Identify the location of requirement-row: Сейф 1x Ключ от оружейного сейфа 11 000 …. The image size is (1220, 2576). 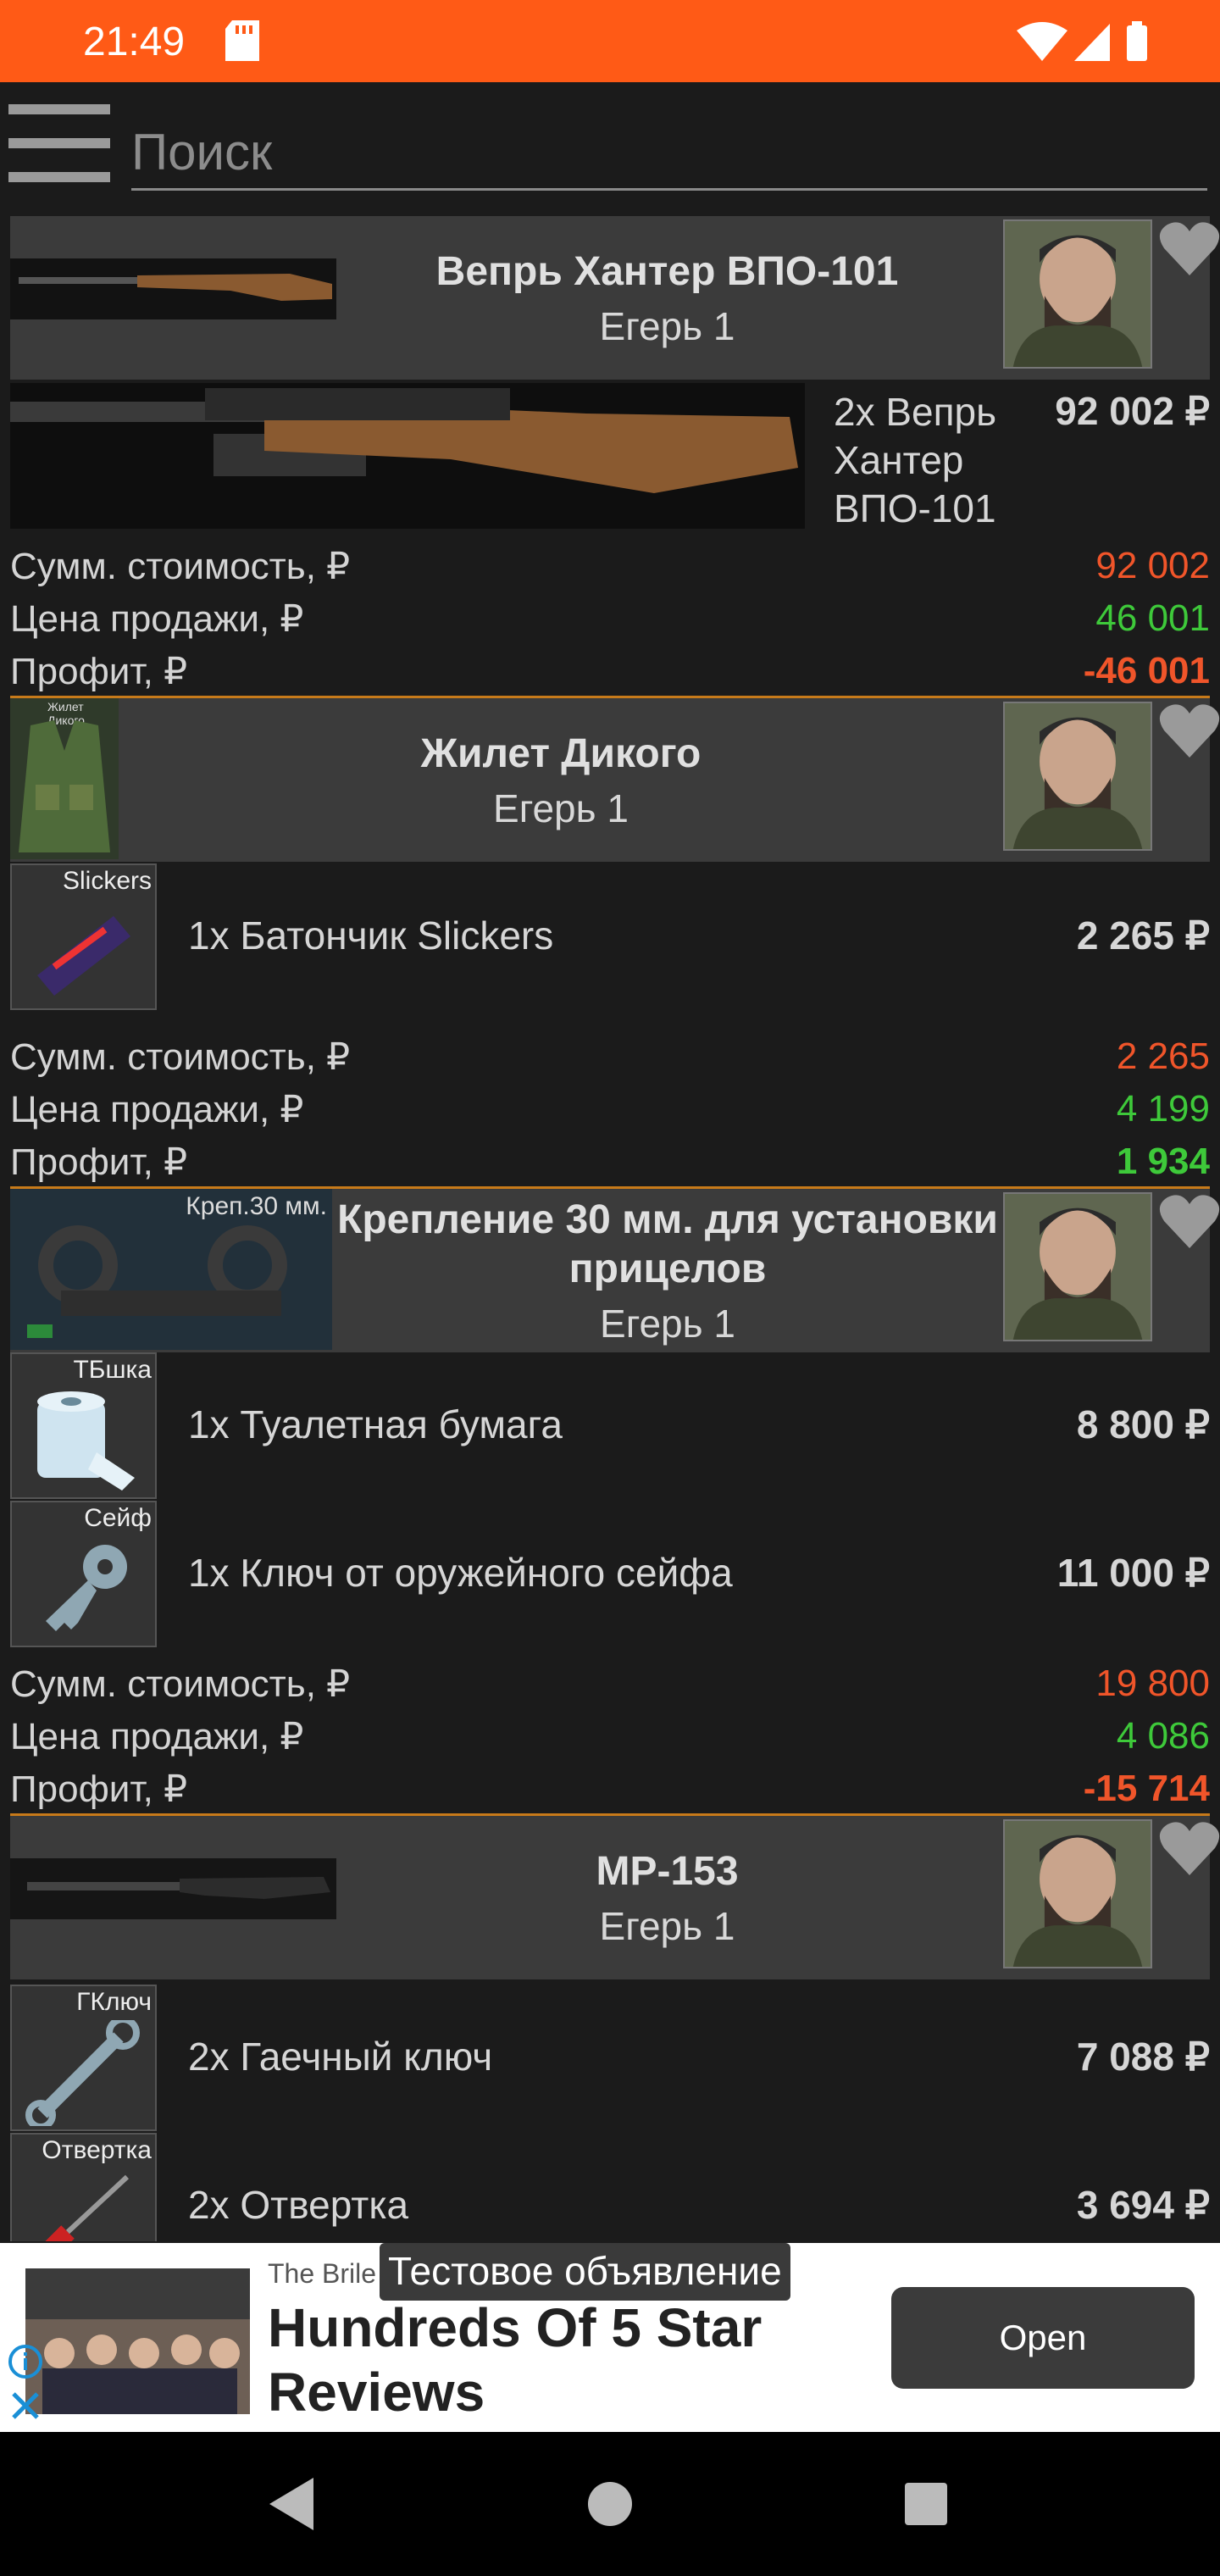
(610, 1575).